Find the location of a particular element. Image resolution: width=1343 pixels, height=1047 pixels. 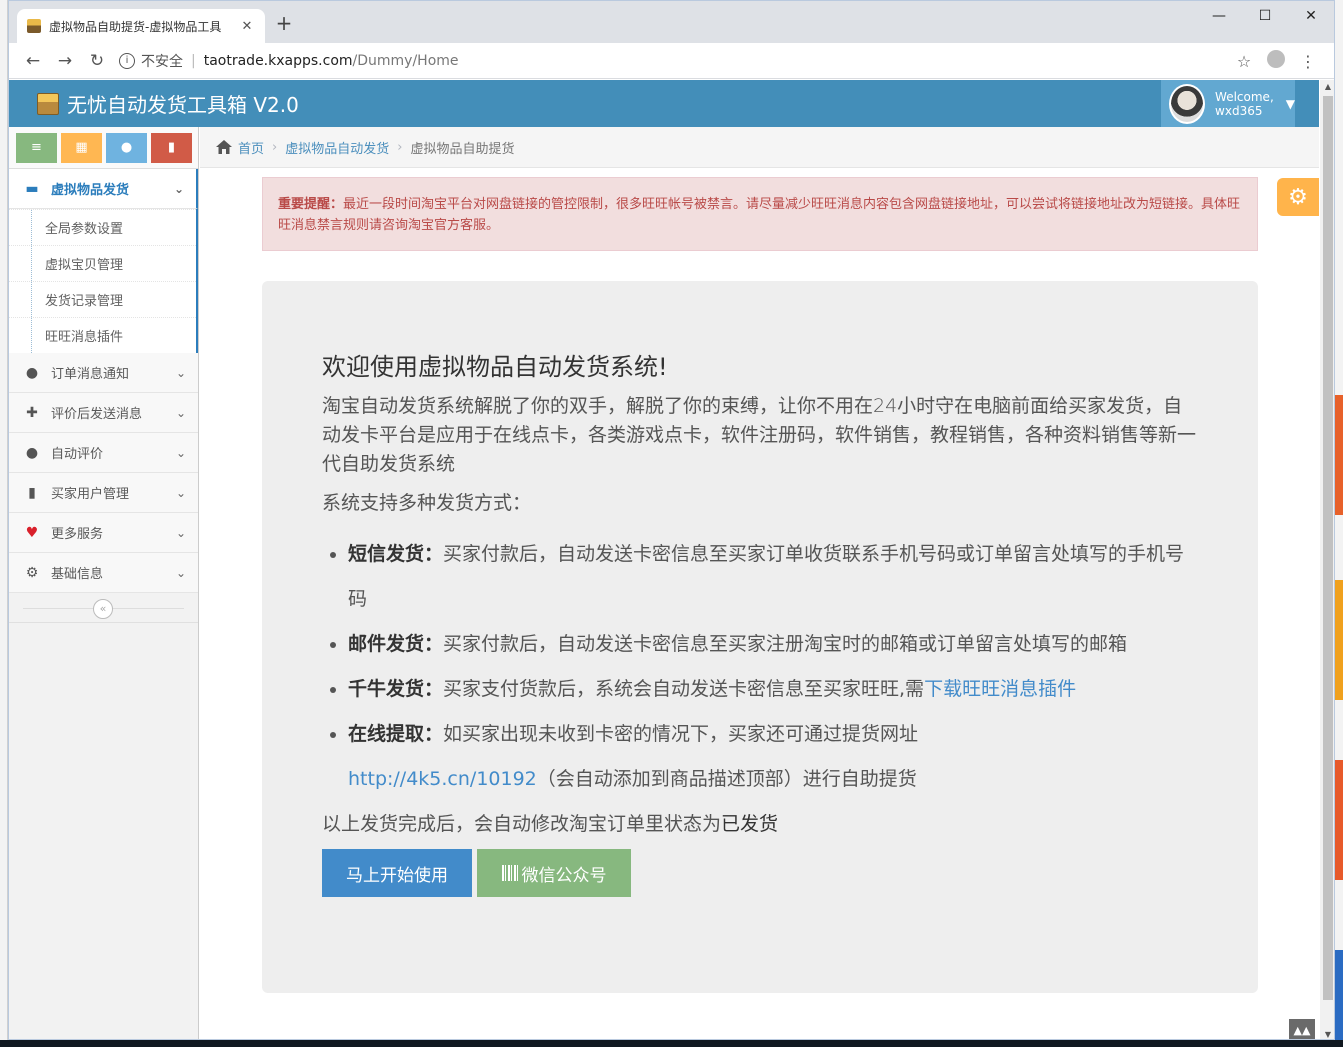

breadcrumb-current: 虚拟物品自助提货 is located at coordinates (462, 149).